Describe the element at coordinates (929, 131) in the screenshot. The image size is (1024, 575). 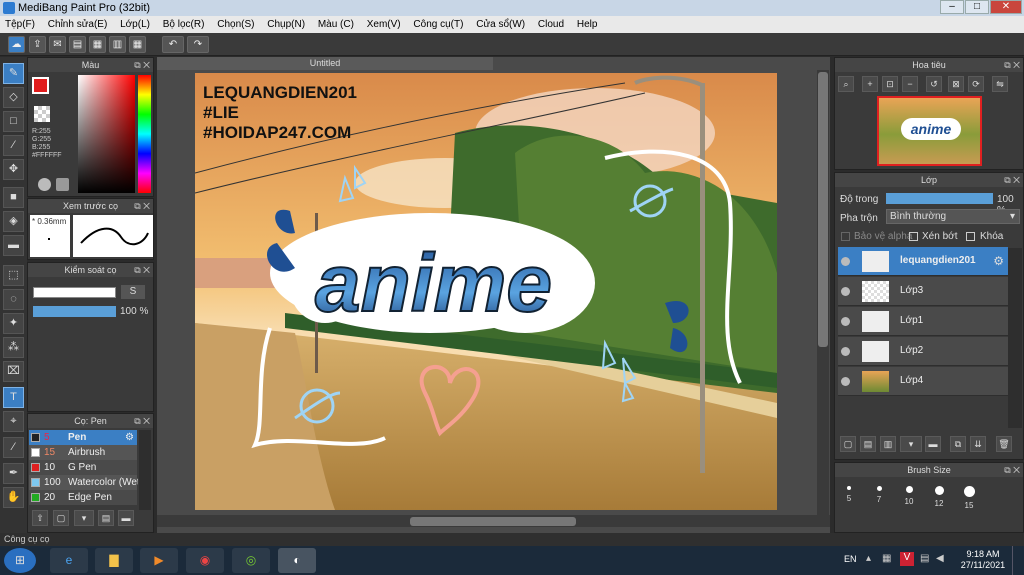
I see `navigator-preview: anime` at that location.